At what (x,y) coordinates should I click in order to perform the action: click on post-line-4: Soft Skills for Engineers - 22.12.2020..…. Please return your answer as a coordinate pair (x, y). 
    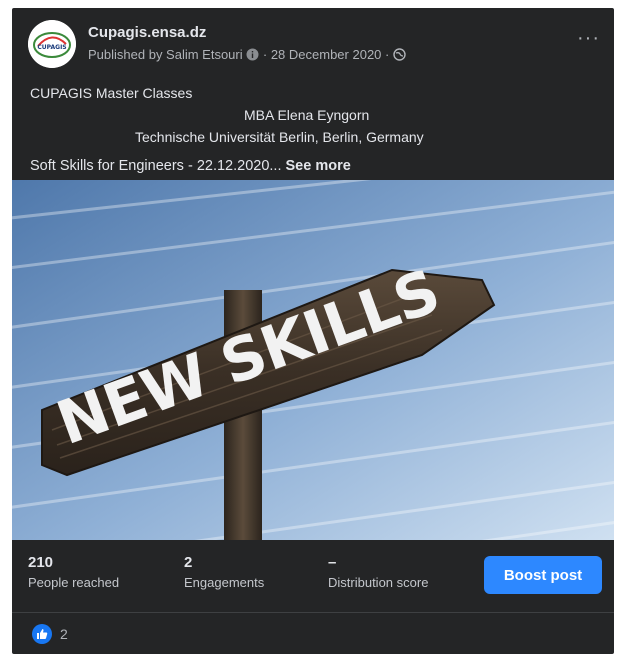
    Looking at the image, I should click on (190, 166).